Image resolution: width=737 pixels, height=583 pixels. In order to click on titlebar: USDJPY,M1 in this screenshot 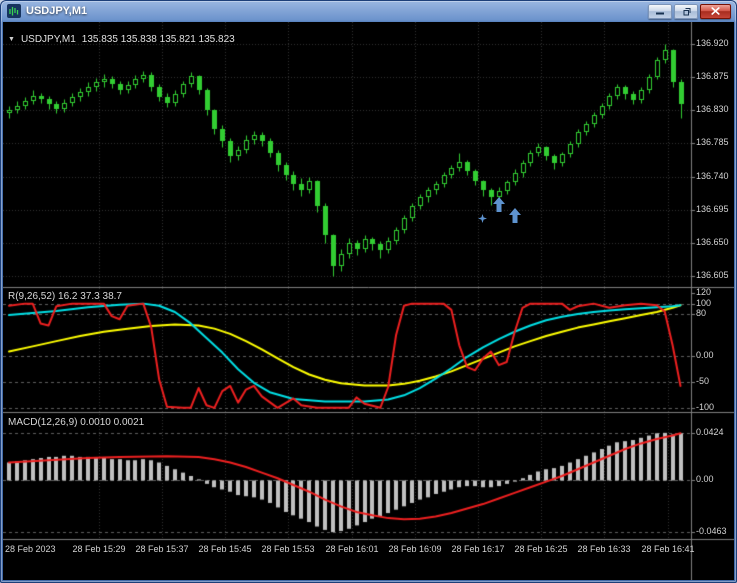, I will do `click(368, 11)`.